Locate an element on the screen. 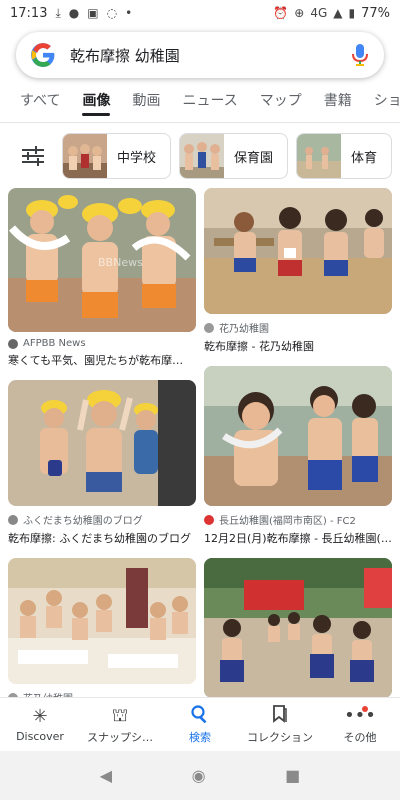 The height and width of the screenshot is (800, 400). chip-label: 体育 is located at coordinates (364, 158).